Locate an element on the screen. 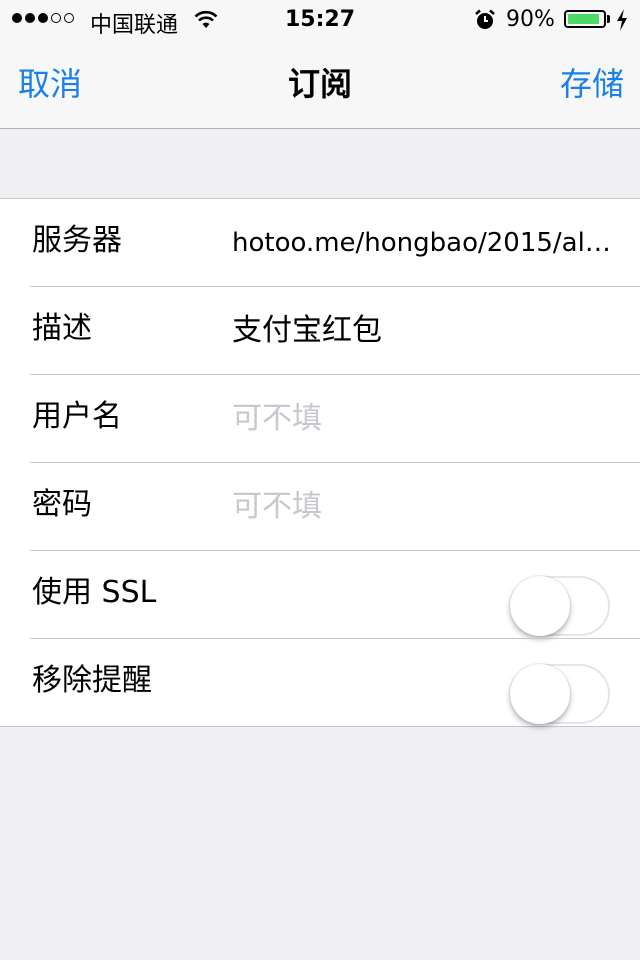 The image size is (640, 960). battery-cap is located at coordinates (608, 19).